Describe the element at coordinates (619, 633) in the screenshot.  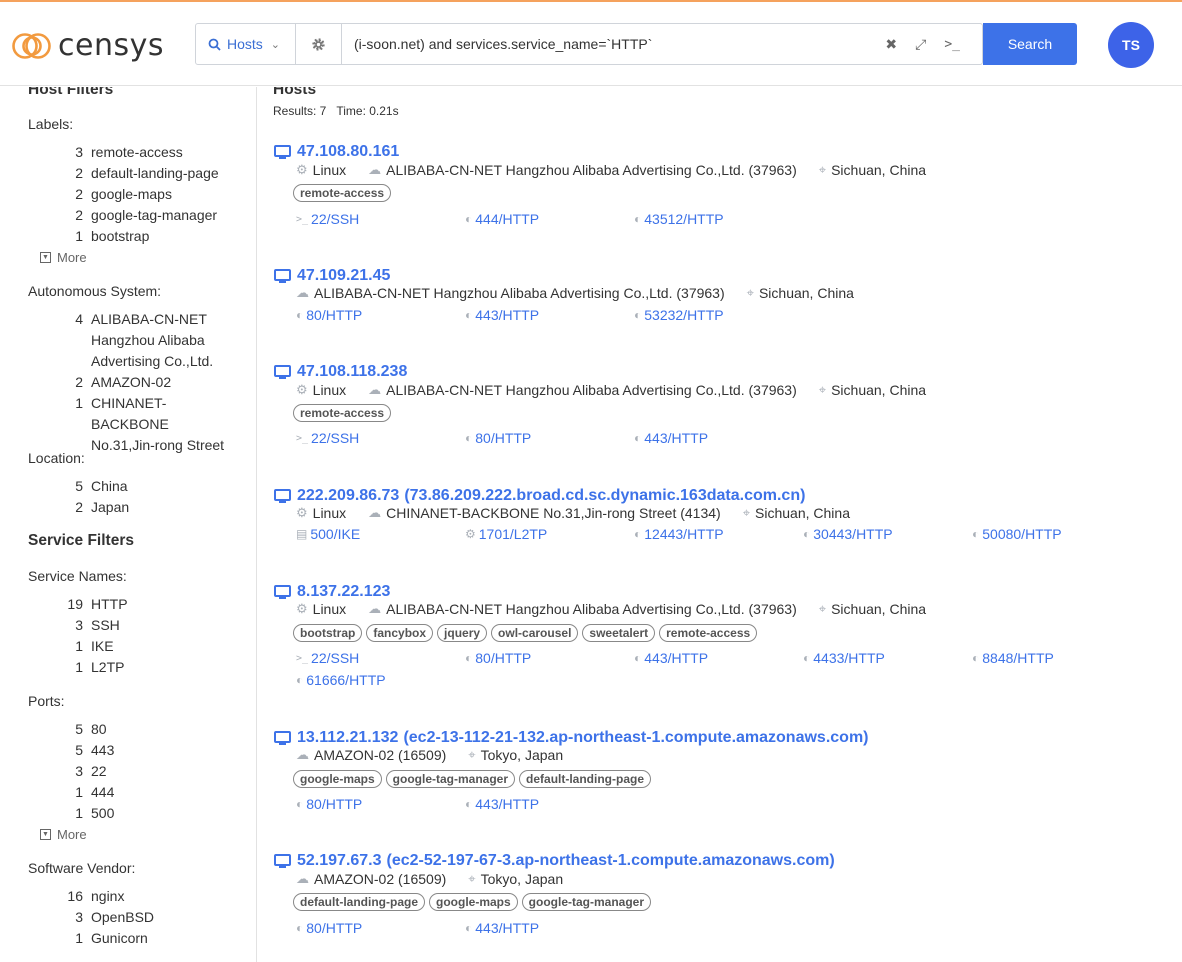
I see `tag-label: sweetalert` at that location.